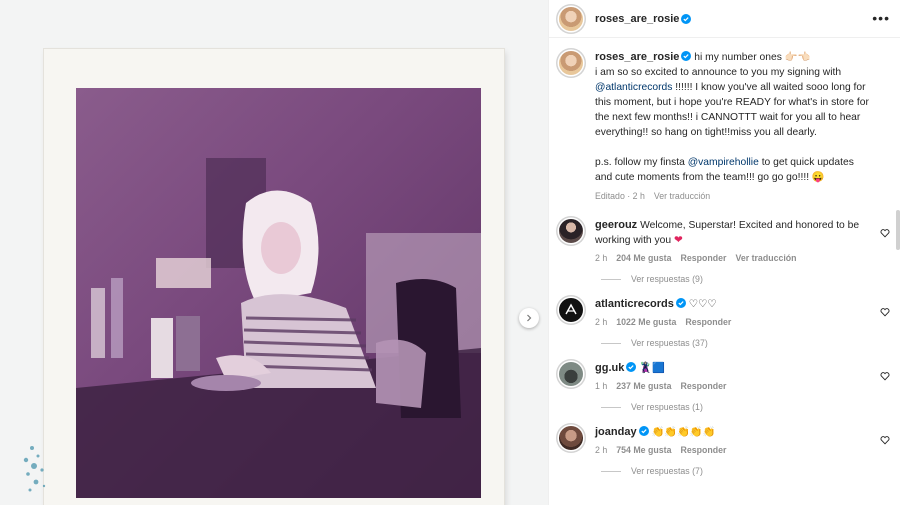 The height and width of the screenshot is (505, 900). Describe the element at coordinates (610, 196) in the screenshot. I see `edited-label: Editado` at that location.